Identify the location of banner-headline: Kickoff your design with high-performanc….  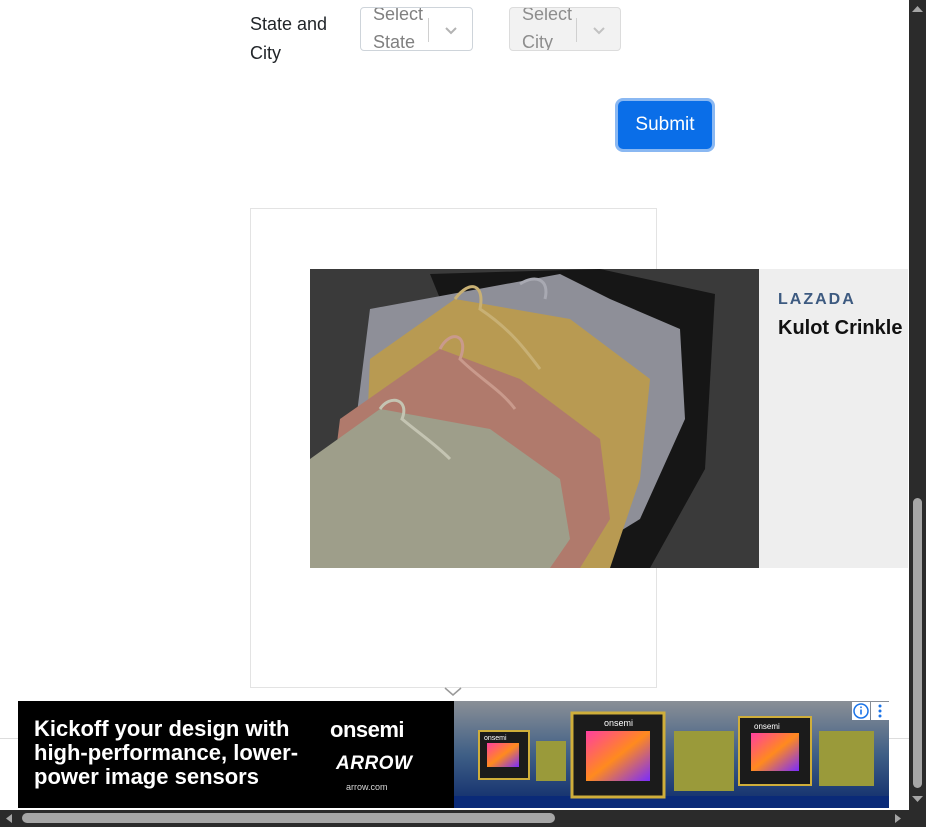
(166, 752).